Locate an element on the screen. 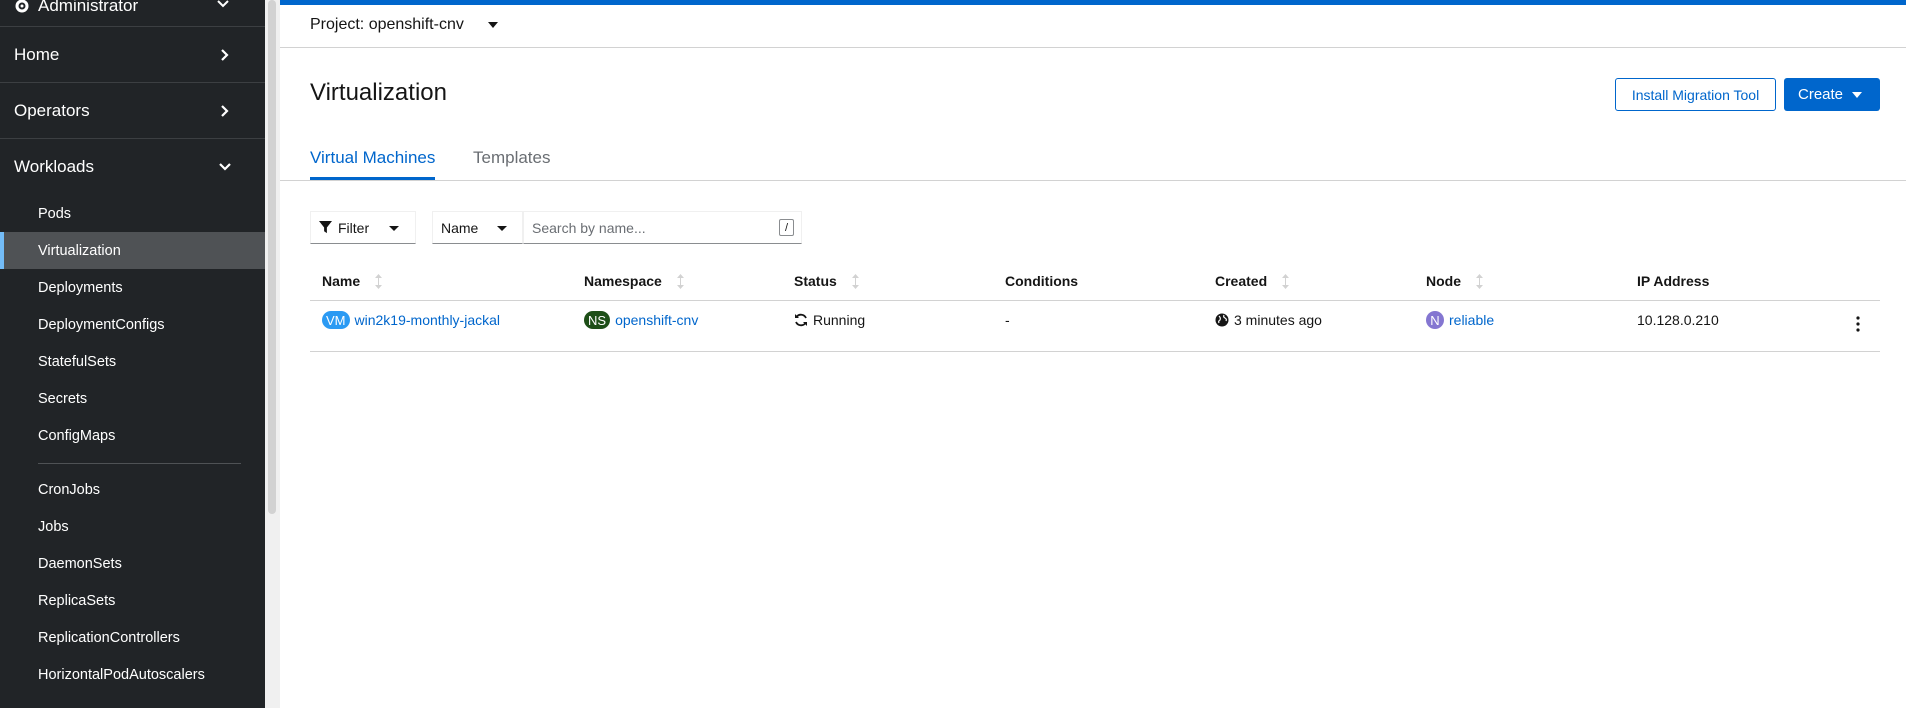 Image resolution: width=1906 pixels, height=708 pixels. sidebar-item-jobs: Jobs is located at coordinates (132, 526).